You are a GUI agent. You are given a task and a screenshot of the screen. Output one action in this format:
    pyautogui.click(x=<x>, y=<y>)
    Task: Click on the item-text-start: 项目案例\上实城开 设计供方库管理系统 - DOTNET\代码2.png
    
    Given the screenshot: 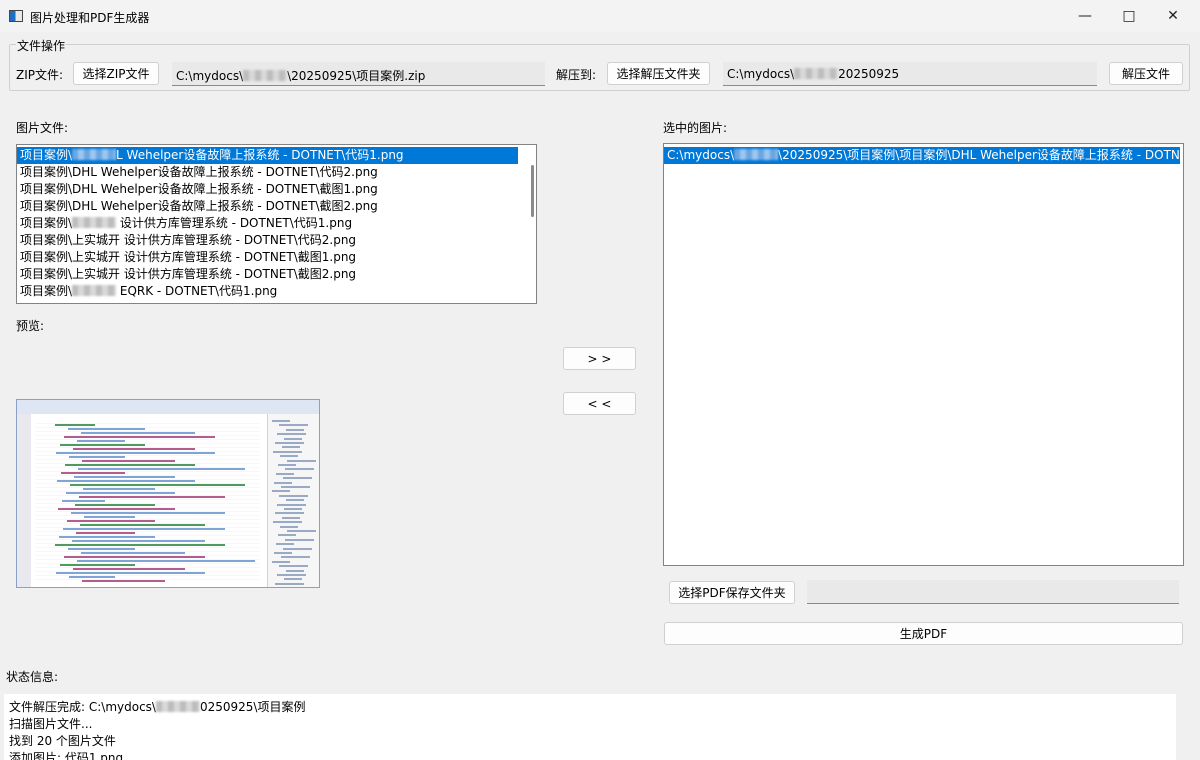 What is the action you would take?
    pyautogui.click(x=188, y=240)
    